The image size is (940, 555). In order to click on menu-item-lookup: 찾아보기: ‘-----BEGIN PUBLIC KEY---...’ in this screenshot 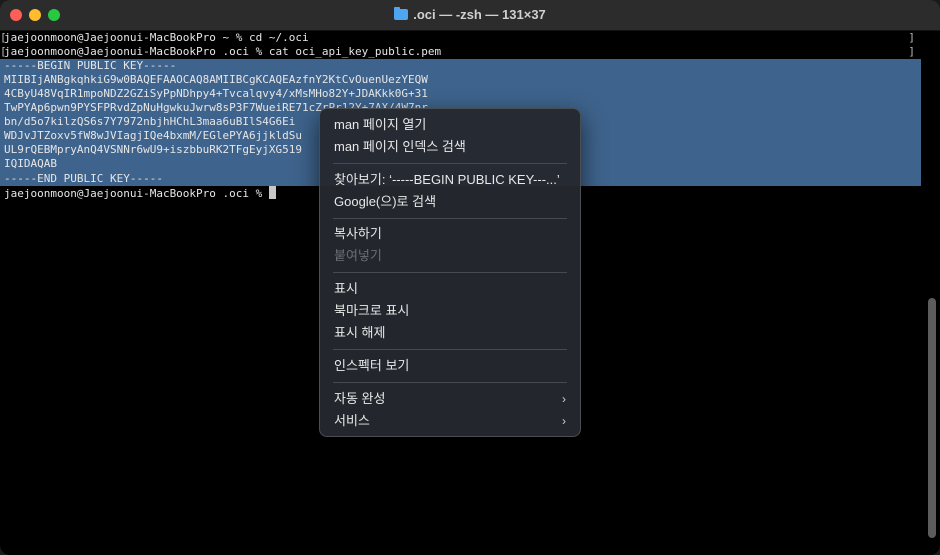, I will do `click(450, 180)`.